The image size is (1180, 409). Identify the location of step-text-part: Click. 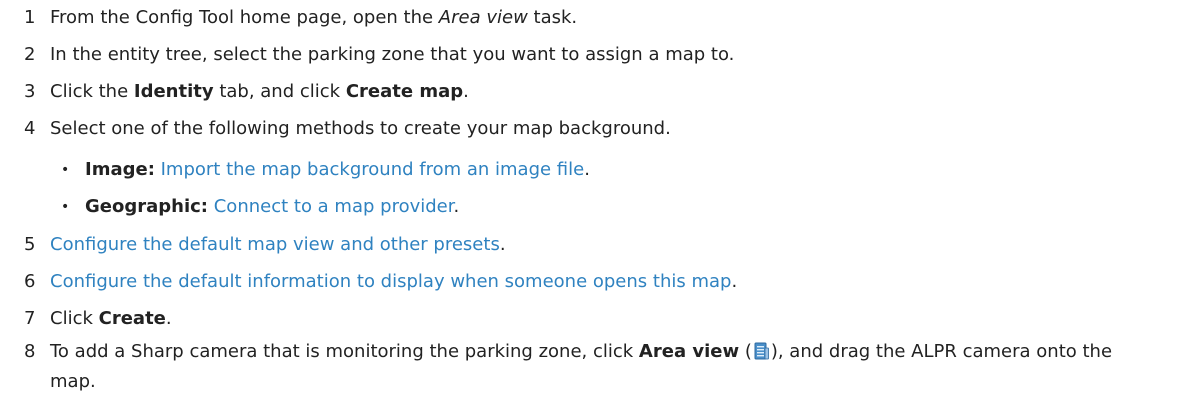
(74, 318).